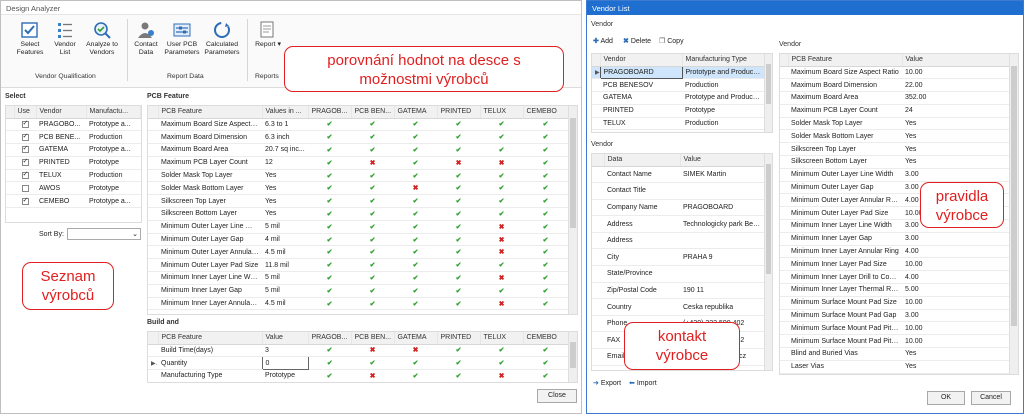 This screenshot has width=1024, height=414. I want to click on column-header: Data, so click(642, 160).